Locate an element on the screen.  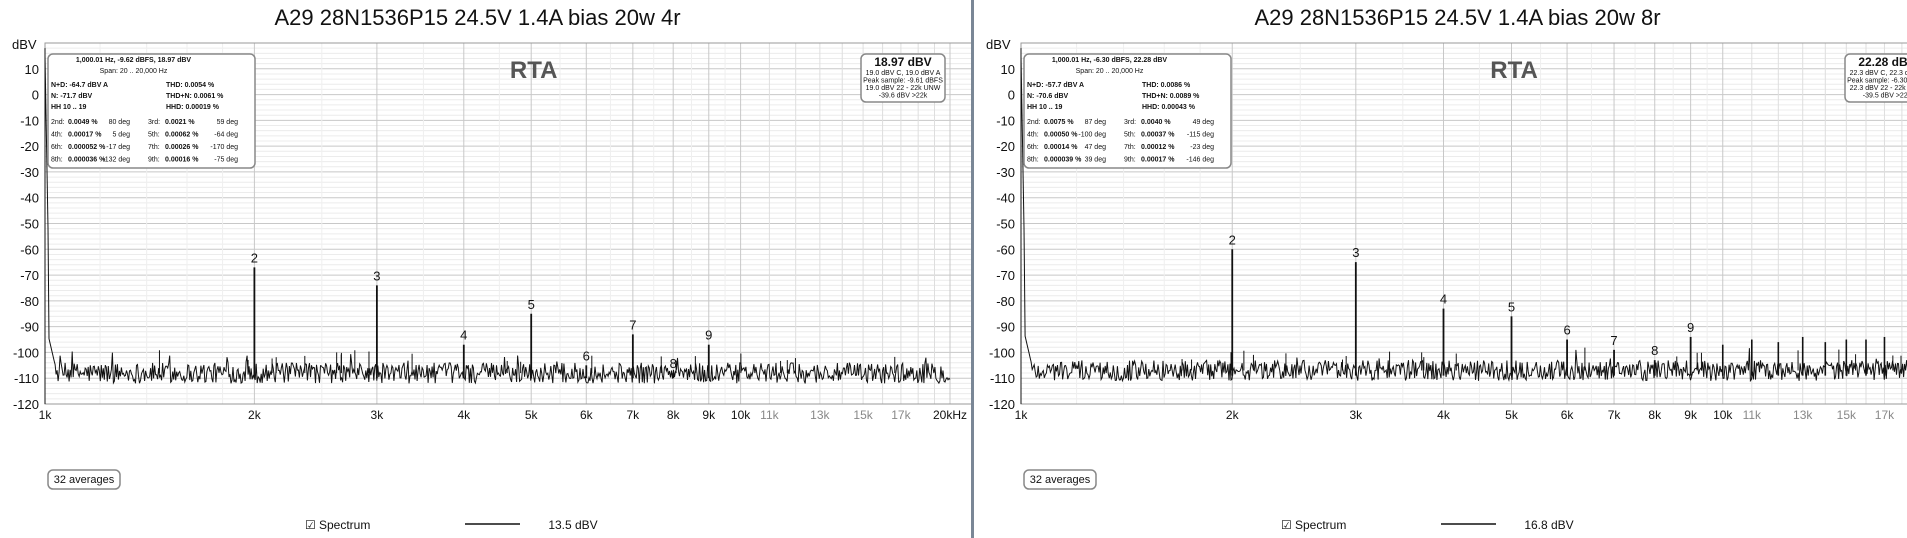
x-tick-label: 4k is located at coordinates (464, 415).